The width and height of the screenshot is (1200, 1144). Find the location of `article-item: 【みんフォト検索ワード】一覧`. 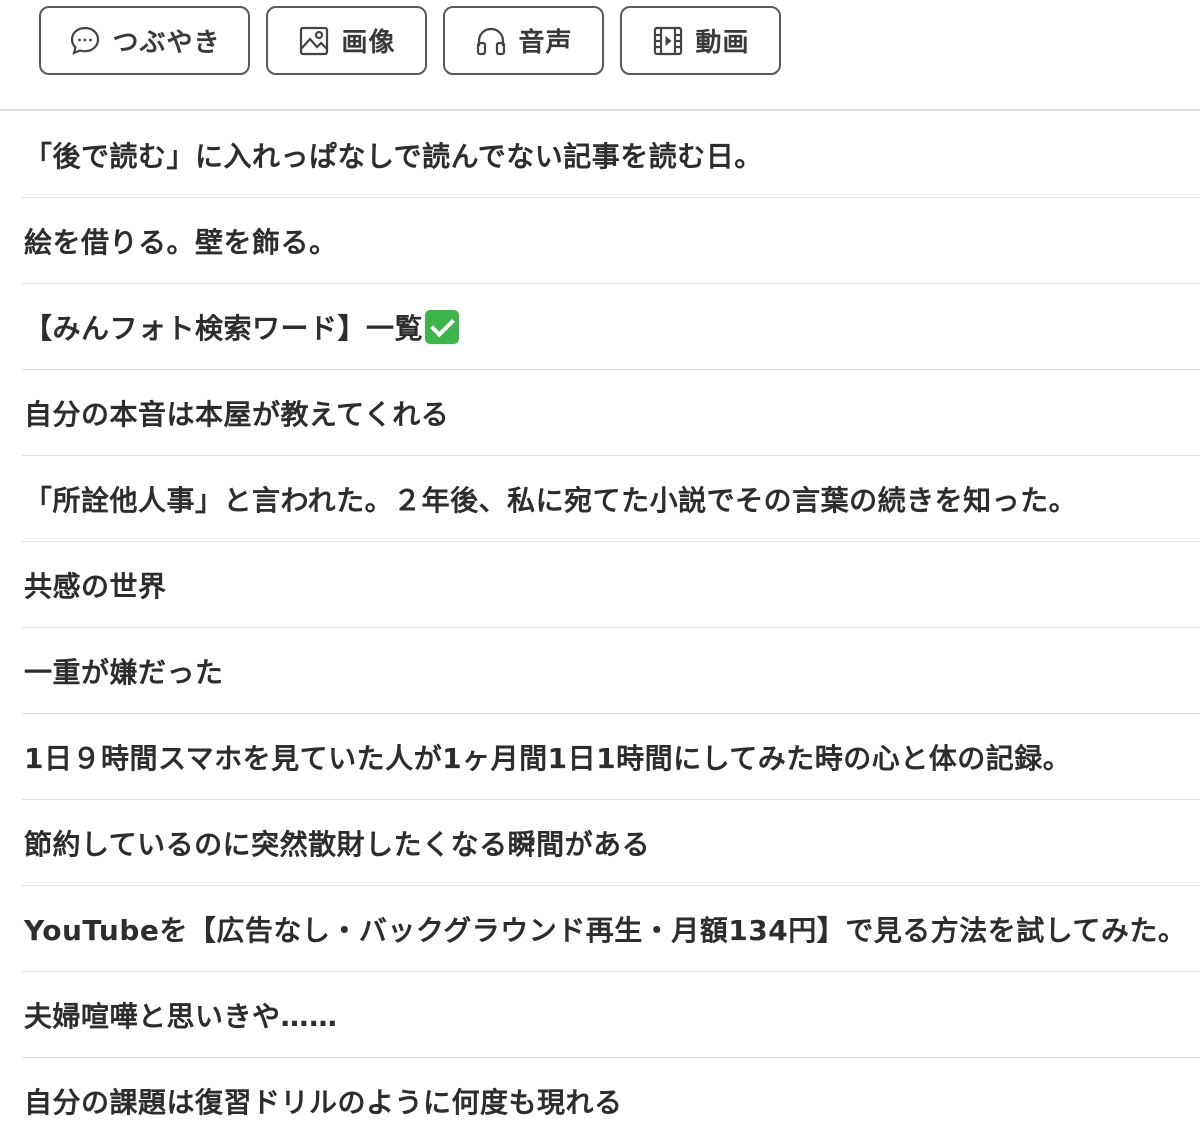

article-item: 【みんフォト検索ワード】一覧 is located at coordinates (611, 327).